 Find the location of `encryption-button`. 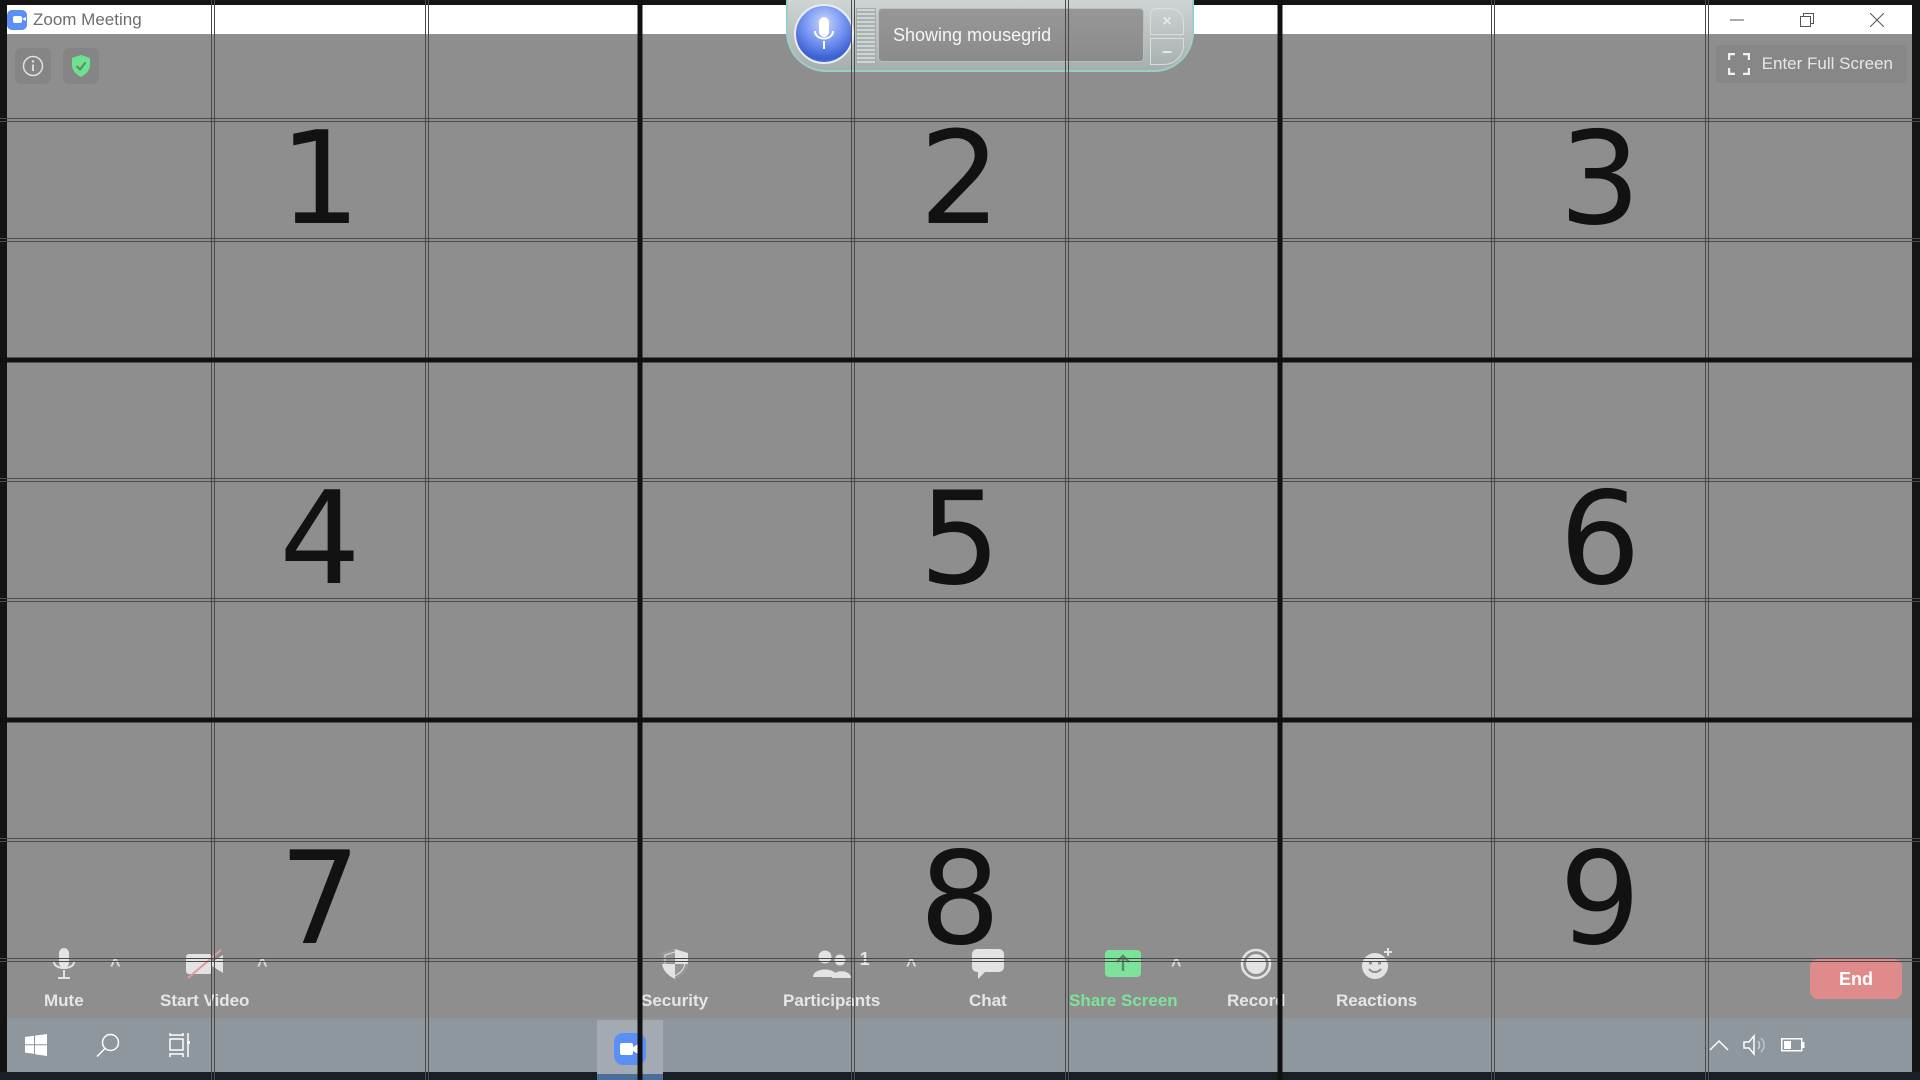

encryption-button is located at coordinates (81, 66).